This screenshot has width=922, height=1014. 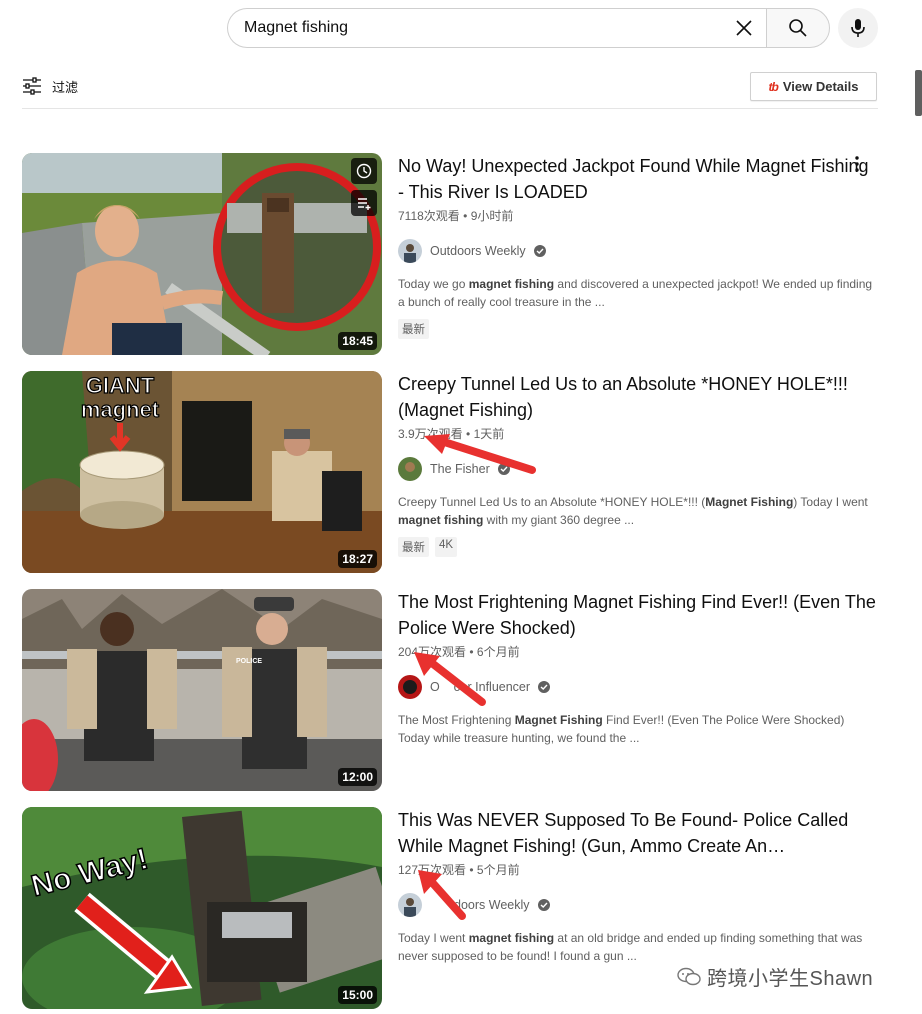 I want to click on view-count: 127万次观看, so click(x=432, y=870).